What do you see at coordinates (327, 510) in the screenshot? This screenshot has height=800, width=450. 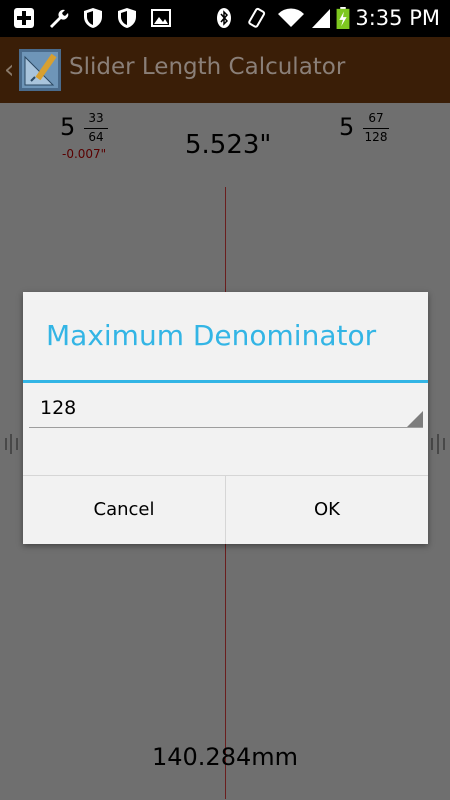 I see `ok-button: OK` at bounding box center [327, 510].